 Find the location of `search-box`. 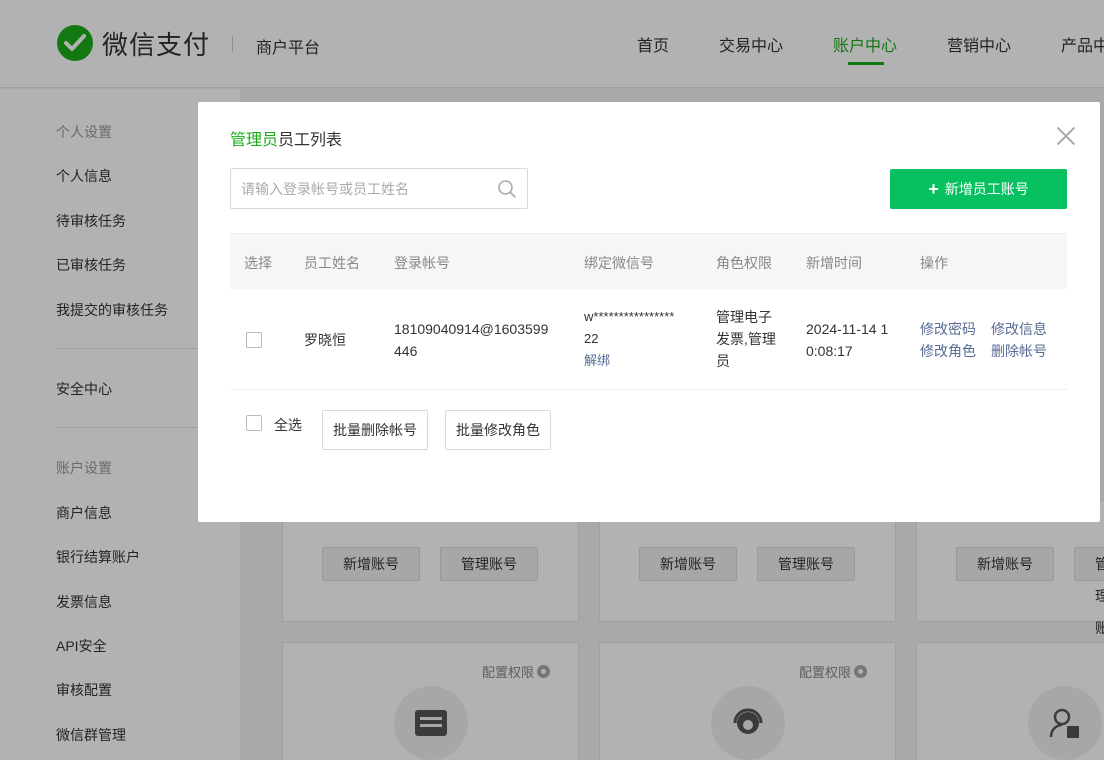

search-box is located at coordinates (379, 188).